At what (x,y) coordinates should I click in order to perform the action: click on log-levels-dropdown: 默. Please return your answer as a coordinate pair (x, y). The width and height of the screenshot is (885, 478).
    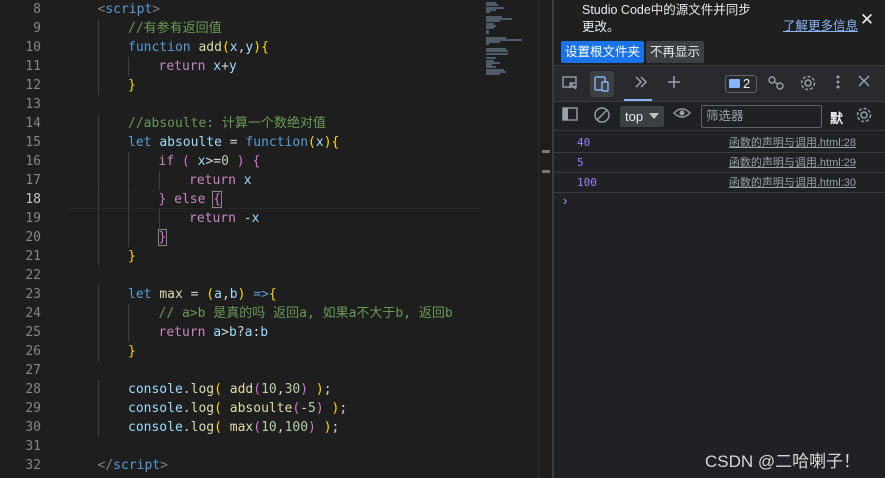
    Looking at the image, I should click on (836, 117).